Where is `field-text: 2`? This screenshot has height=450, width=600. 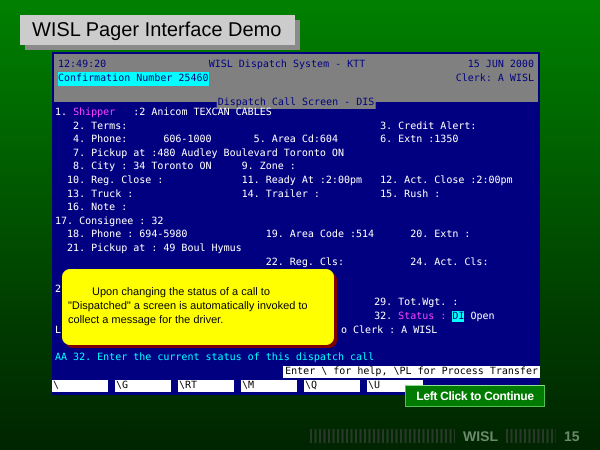
field-text: 2 is located at coordinates (58, 289).